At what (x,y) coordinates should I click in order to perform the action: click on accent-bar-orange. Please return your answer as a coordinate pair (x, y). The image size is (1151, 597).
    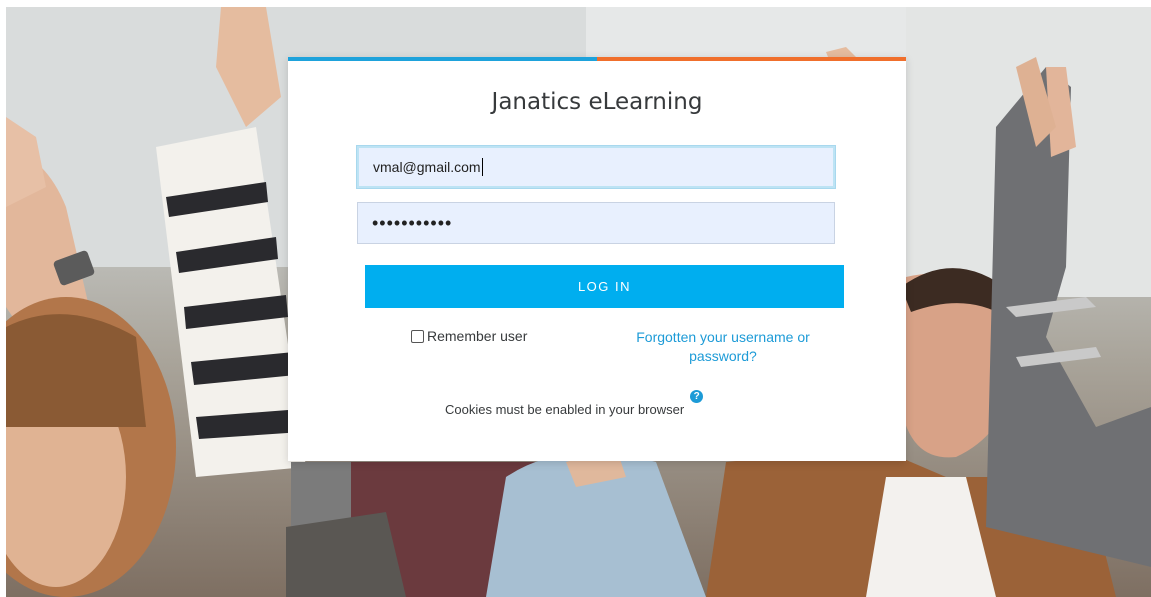
    Looking at the image, I should click on (751, 59).